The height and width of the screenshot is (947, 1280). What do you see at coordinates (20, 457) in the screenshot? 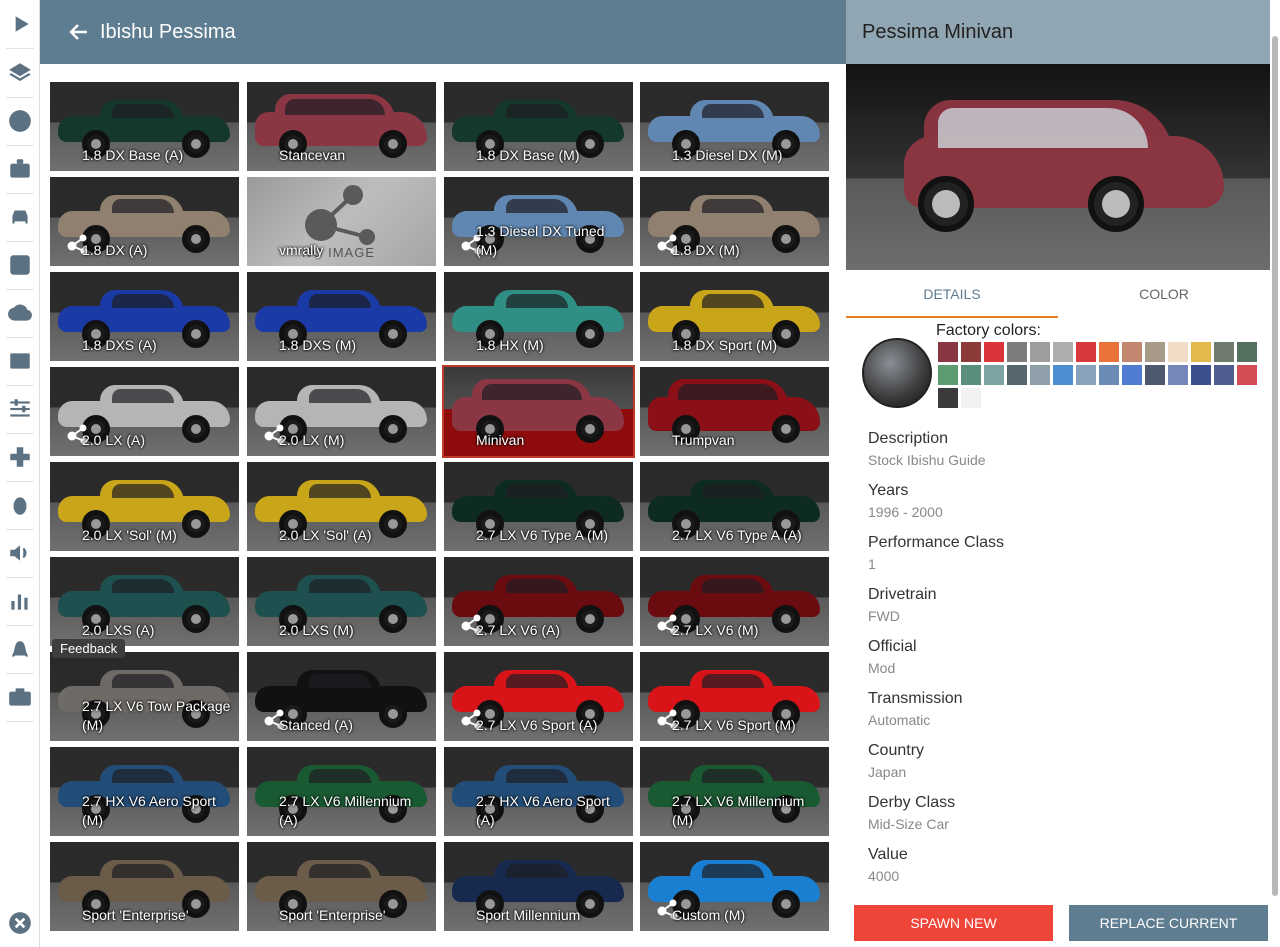
I see `gamepad-icon` at bounding box center [20, 457].